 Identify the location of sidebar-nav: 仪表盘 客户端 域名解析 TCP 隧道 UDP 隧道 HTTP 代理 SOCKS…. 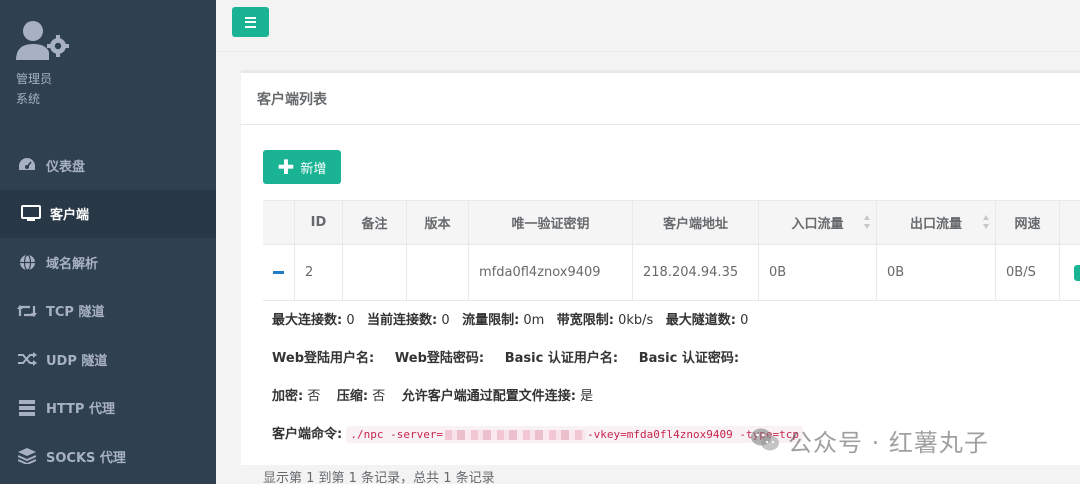
(108, 311).